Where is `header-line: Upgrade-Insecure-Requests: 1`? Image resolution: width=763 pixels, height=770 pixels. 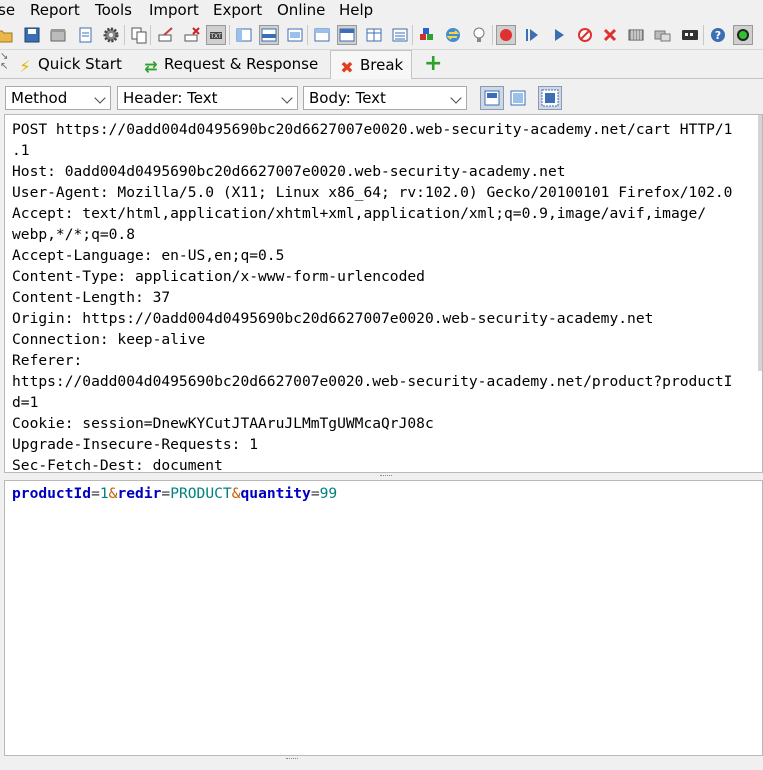
header-line: Upgrade-Insecure-Requests: 1 is located at coordinates (135, 444).